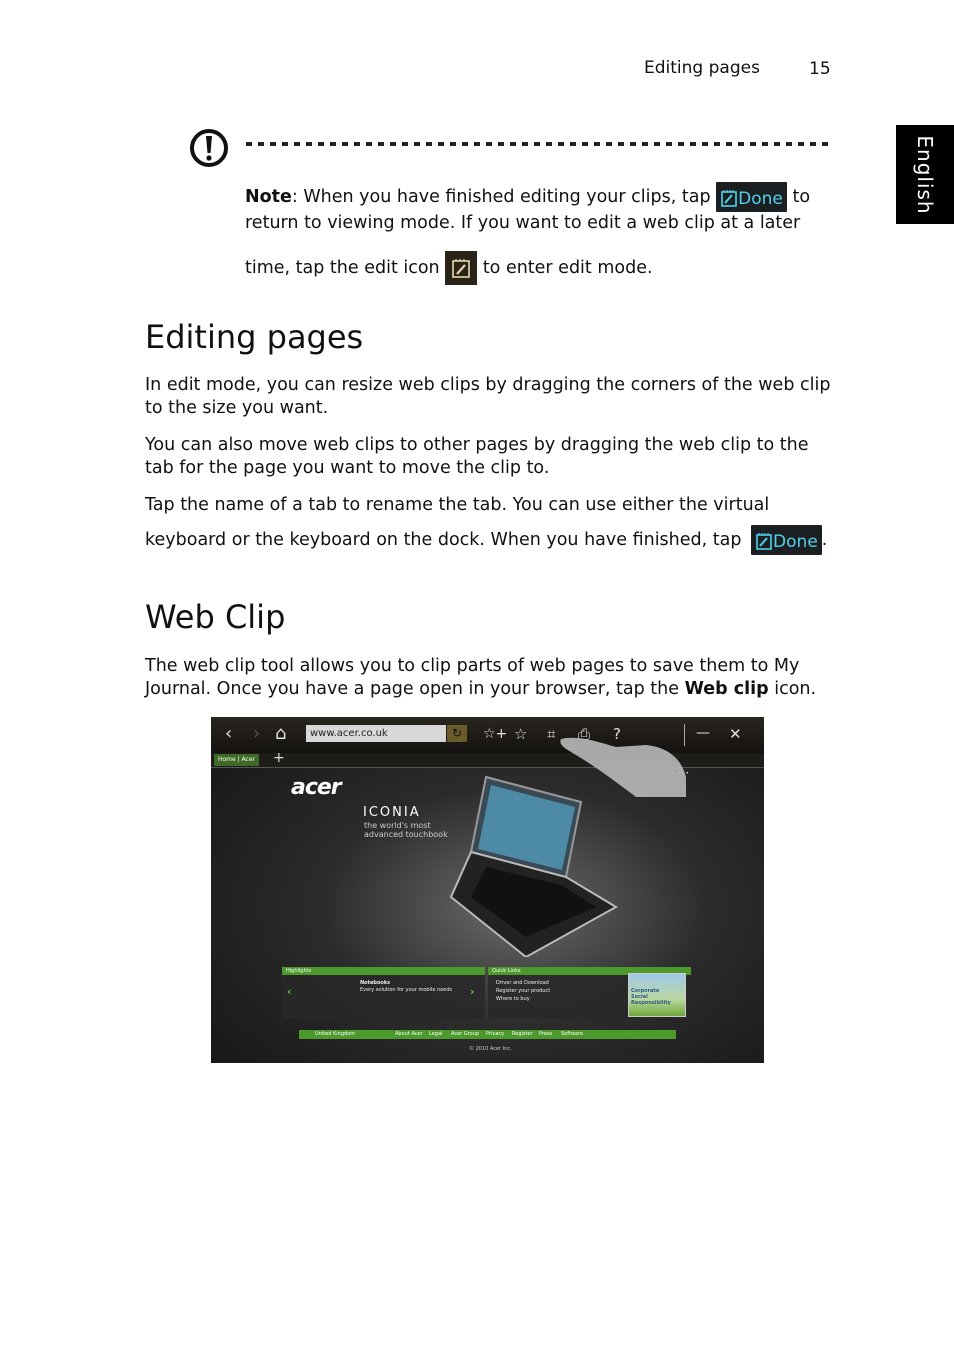  I want to click on heading-editing-pages: Editing pages, so click(254, 337).